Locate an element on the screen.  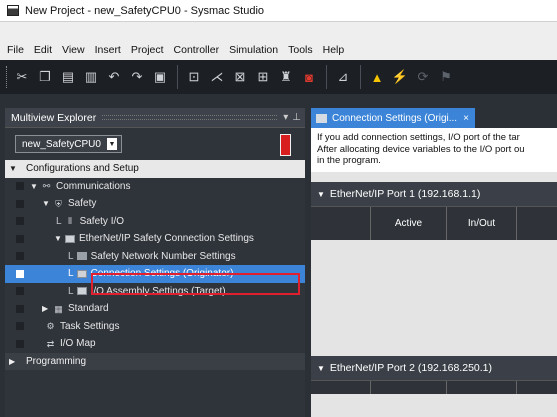
header-grip is located at coordinates (190, 117).